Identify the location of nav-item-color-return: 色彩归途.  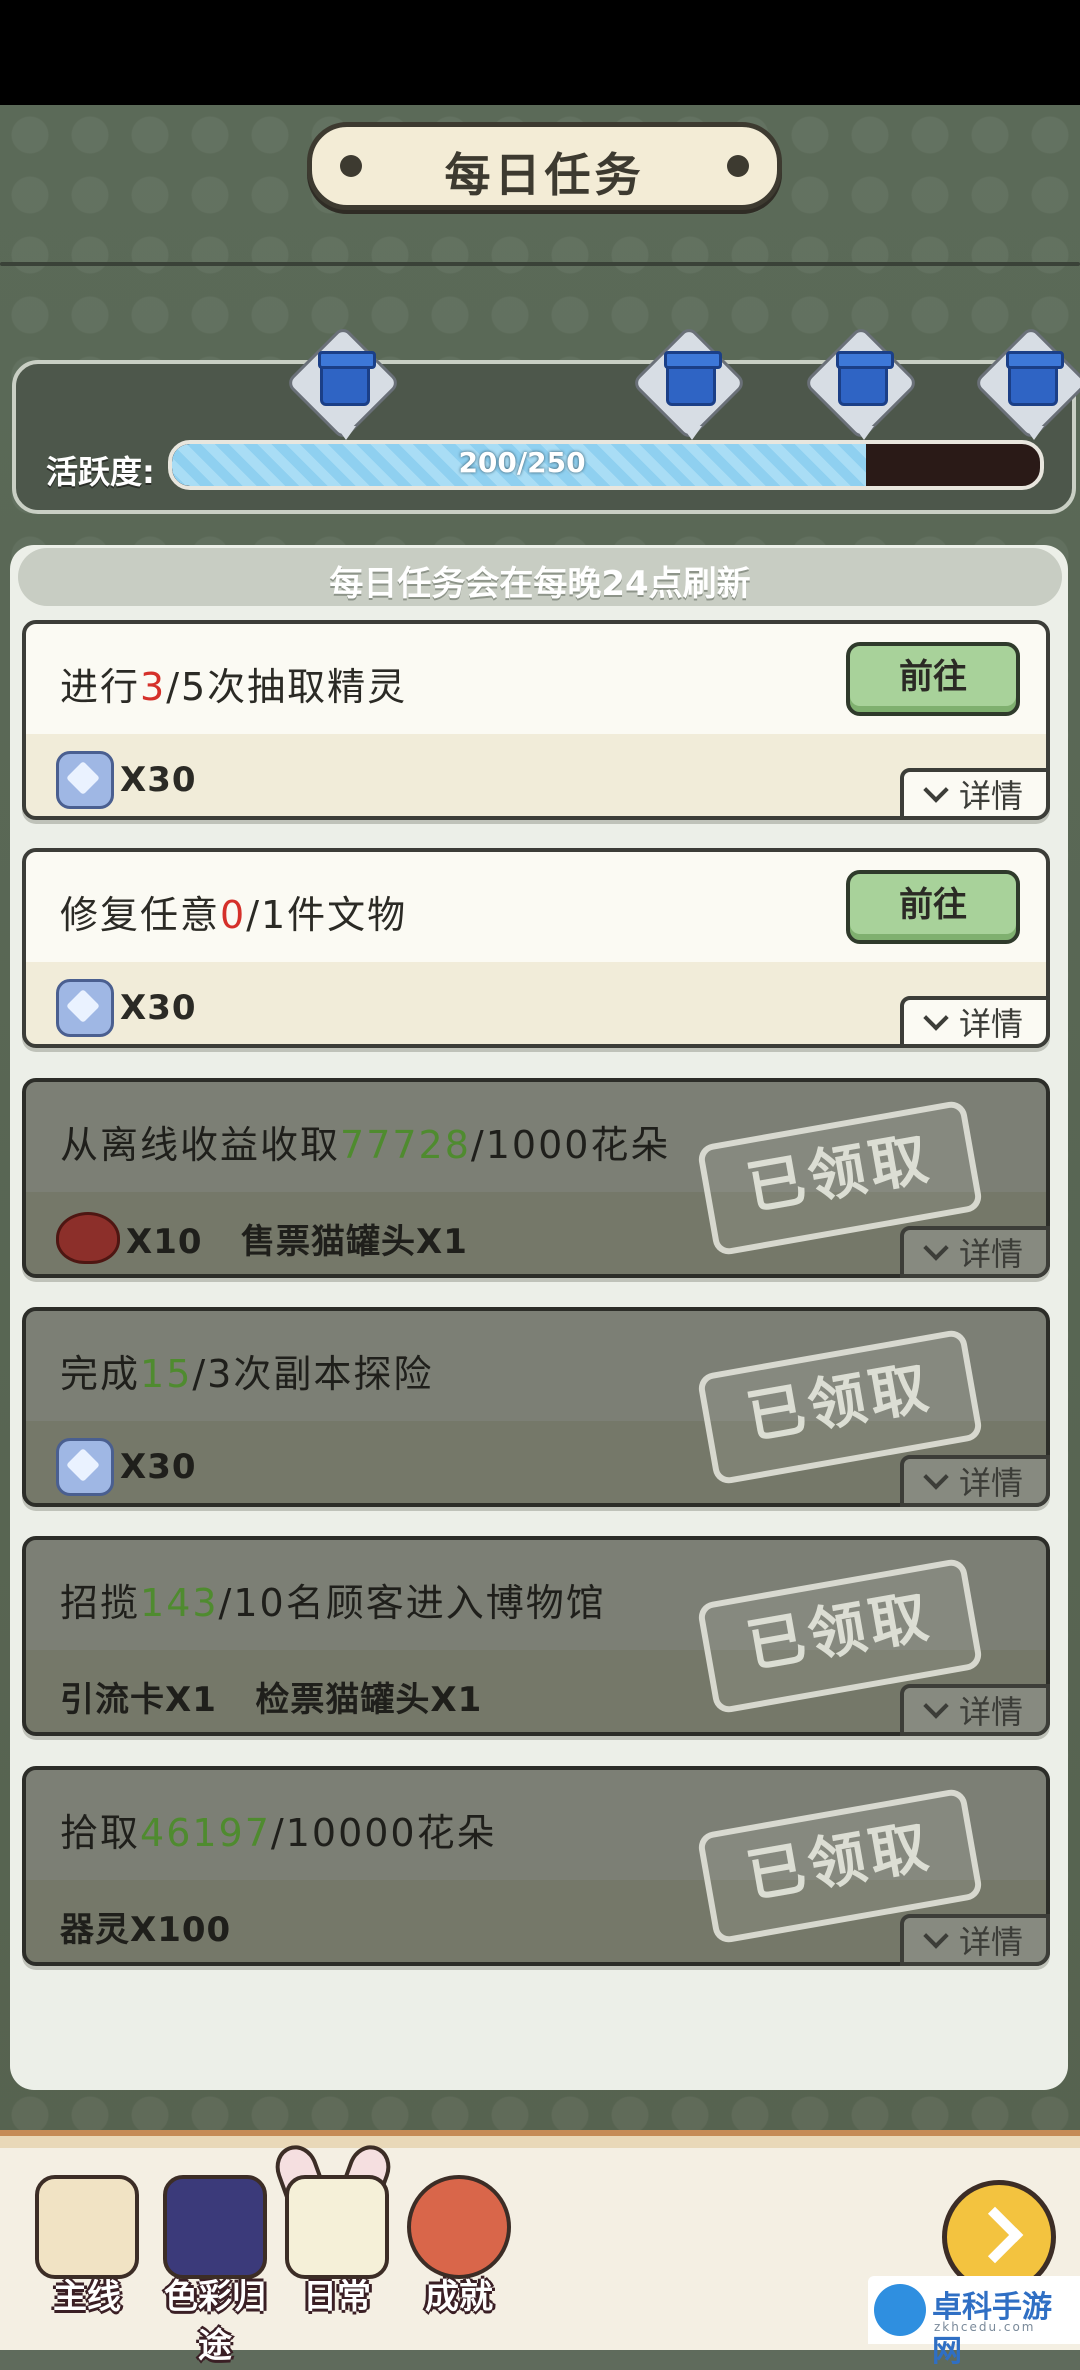
(215, 2271).